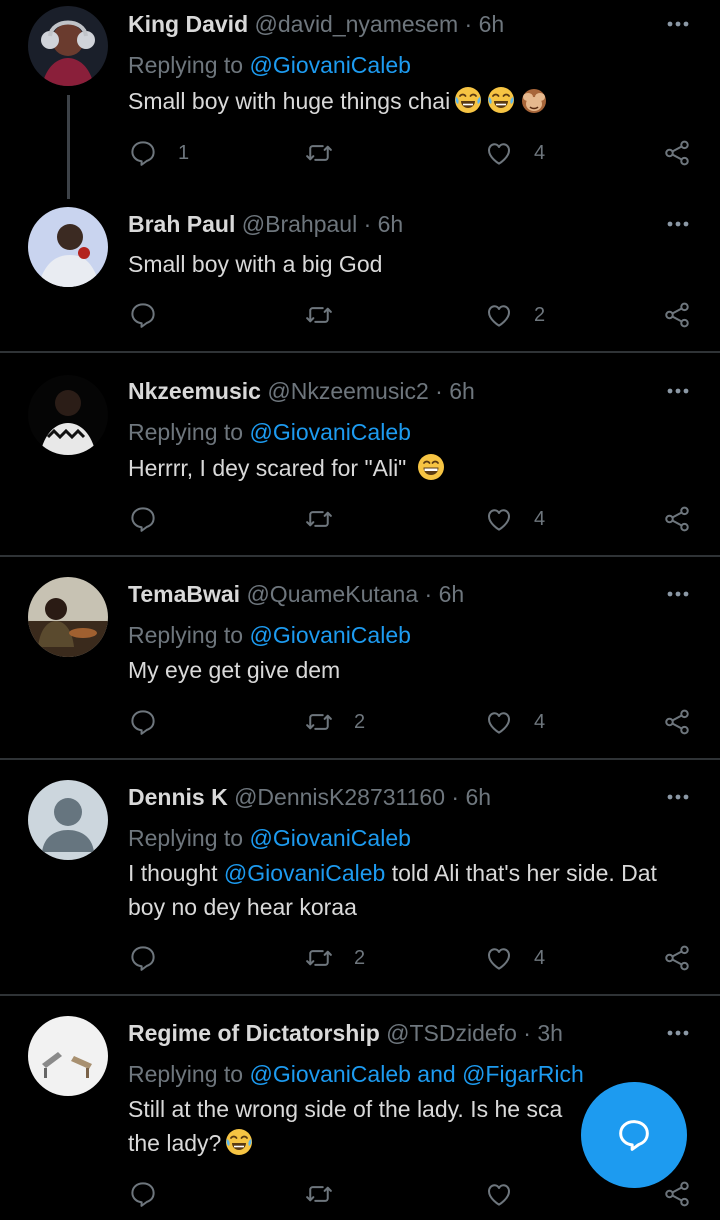 Image resolution: width=720 pixels, height=1220 pixels. I want to click on tweet-text-content: Small boy with a big God, so click(255, 264).